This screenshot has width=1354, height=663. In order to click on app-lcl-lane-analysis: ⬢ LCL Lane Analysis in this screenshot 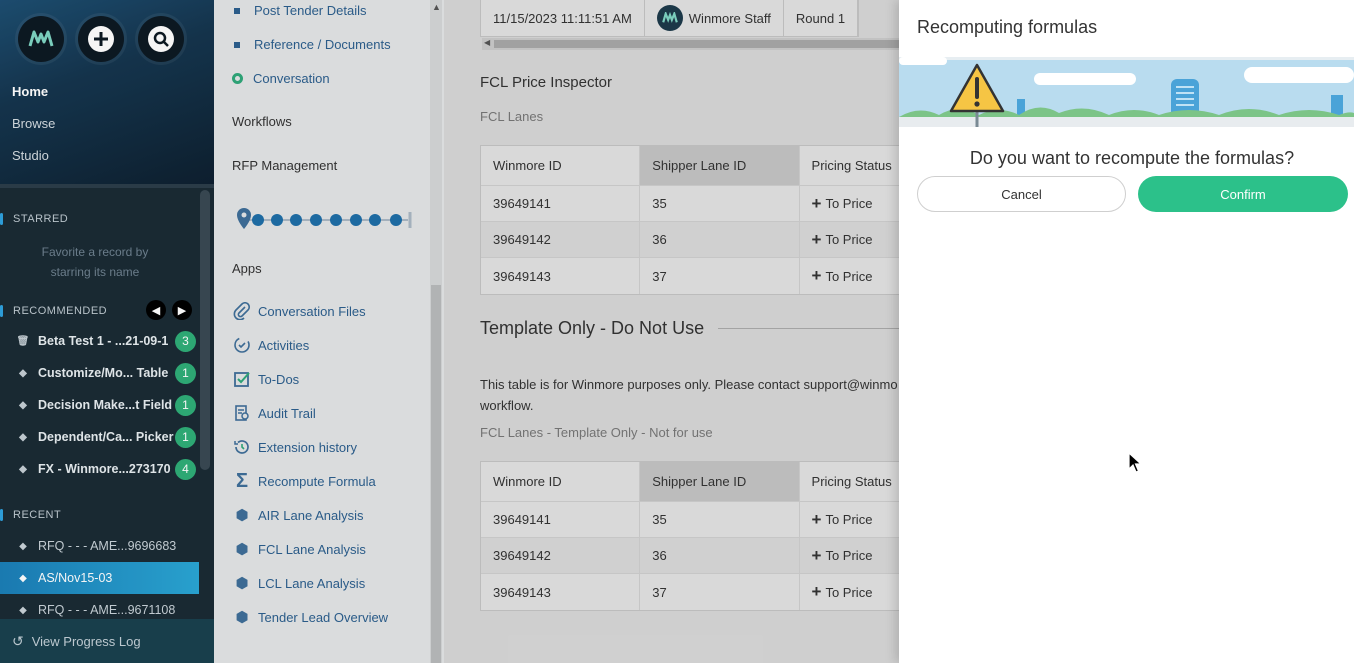, I will do `click(298, 583)`.